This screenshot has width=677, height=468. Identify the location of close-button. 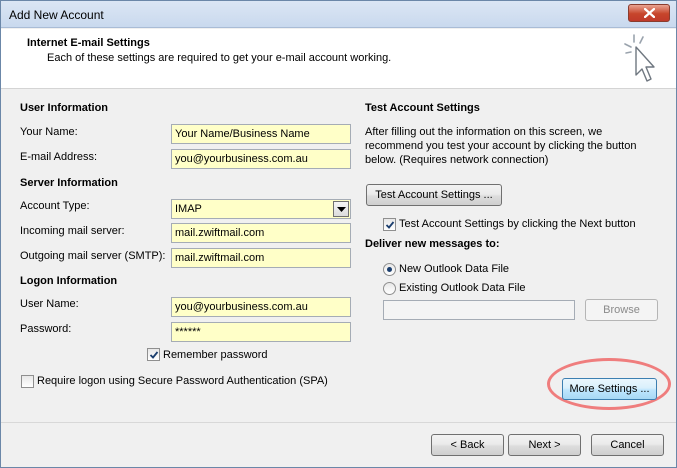
(649, 13).